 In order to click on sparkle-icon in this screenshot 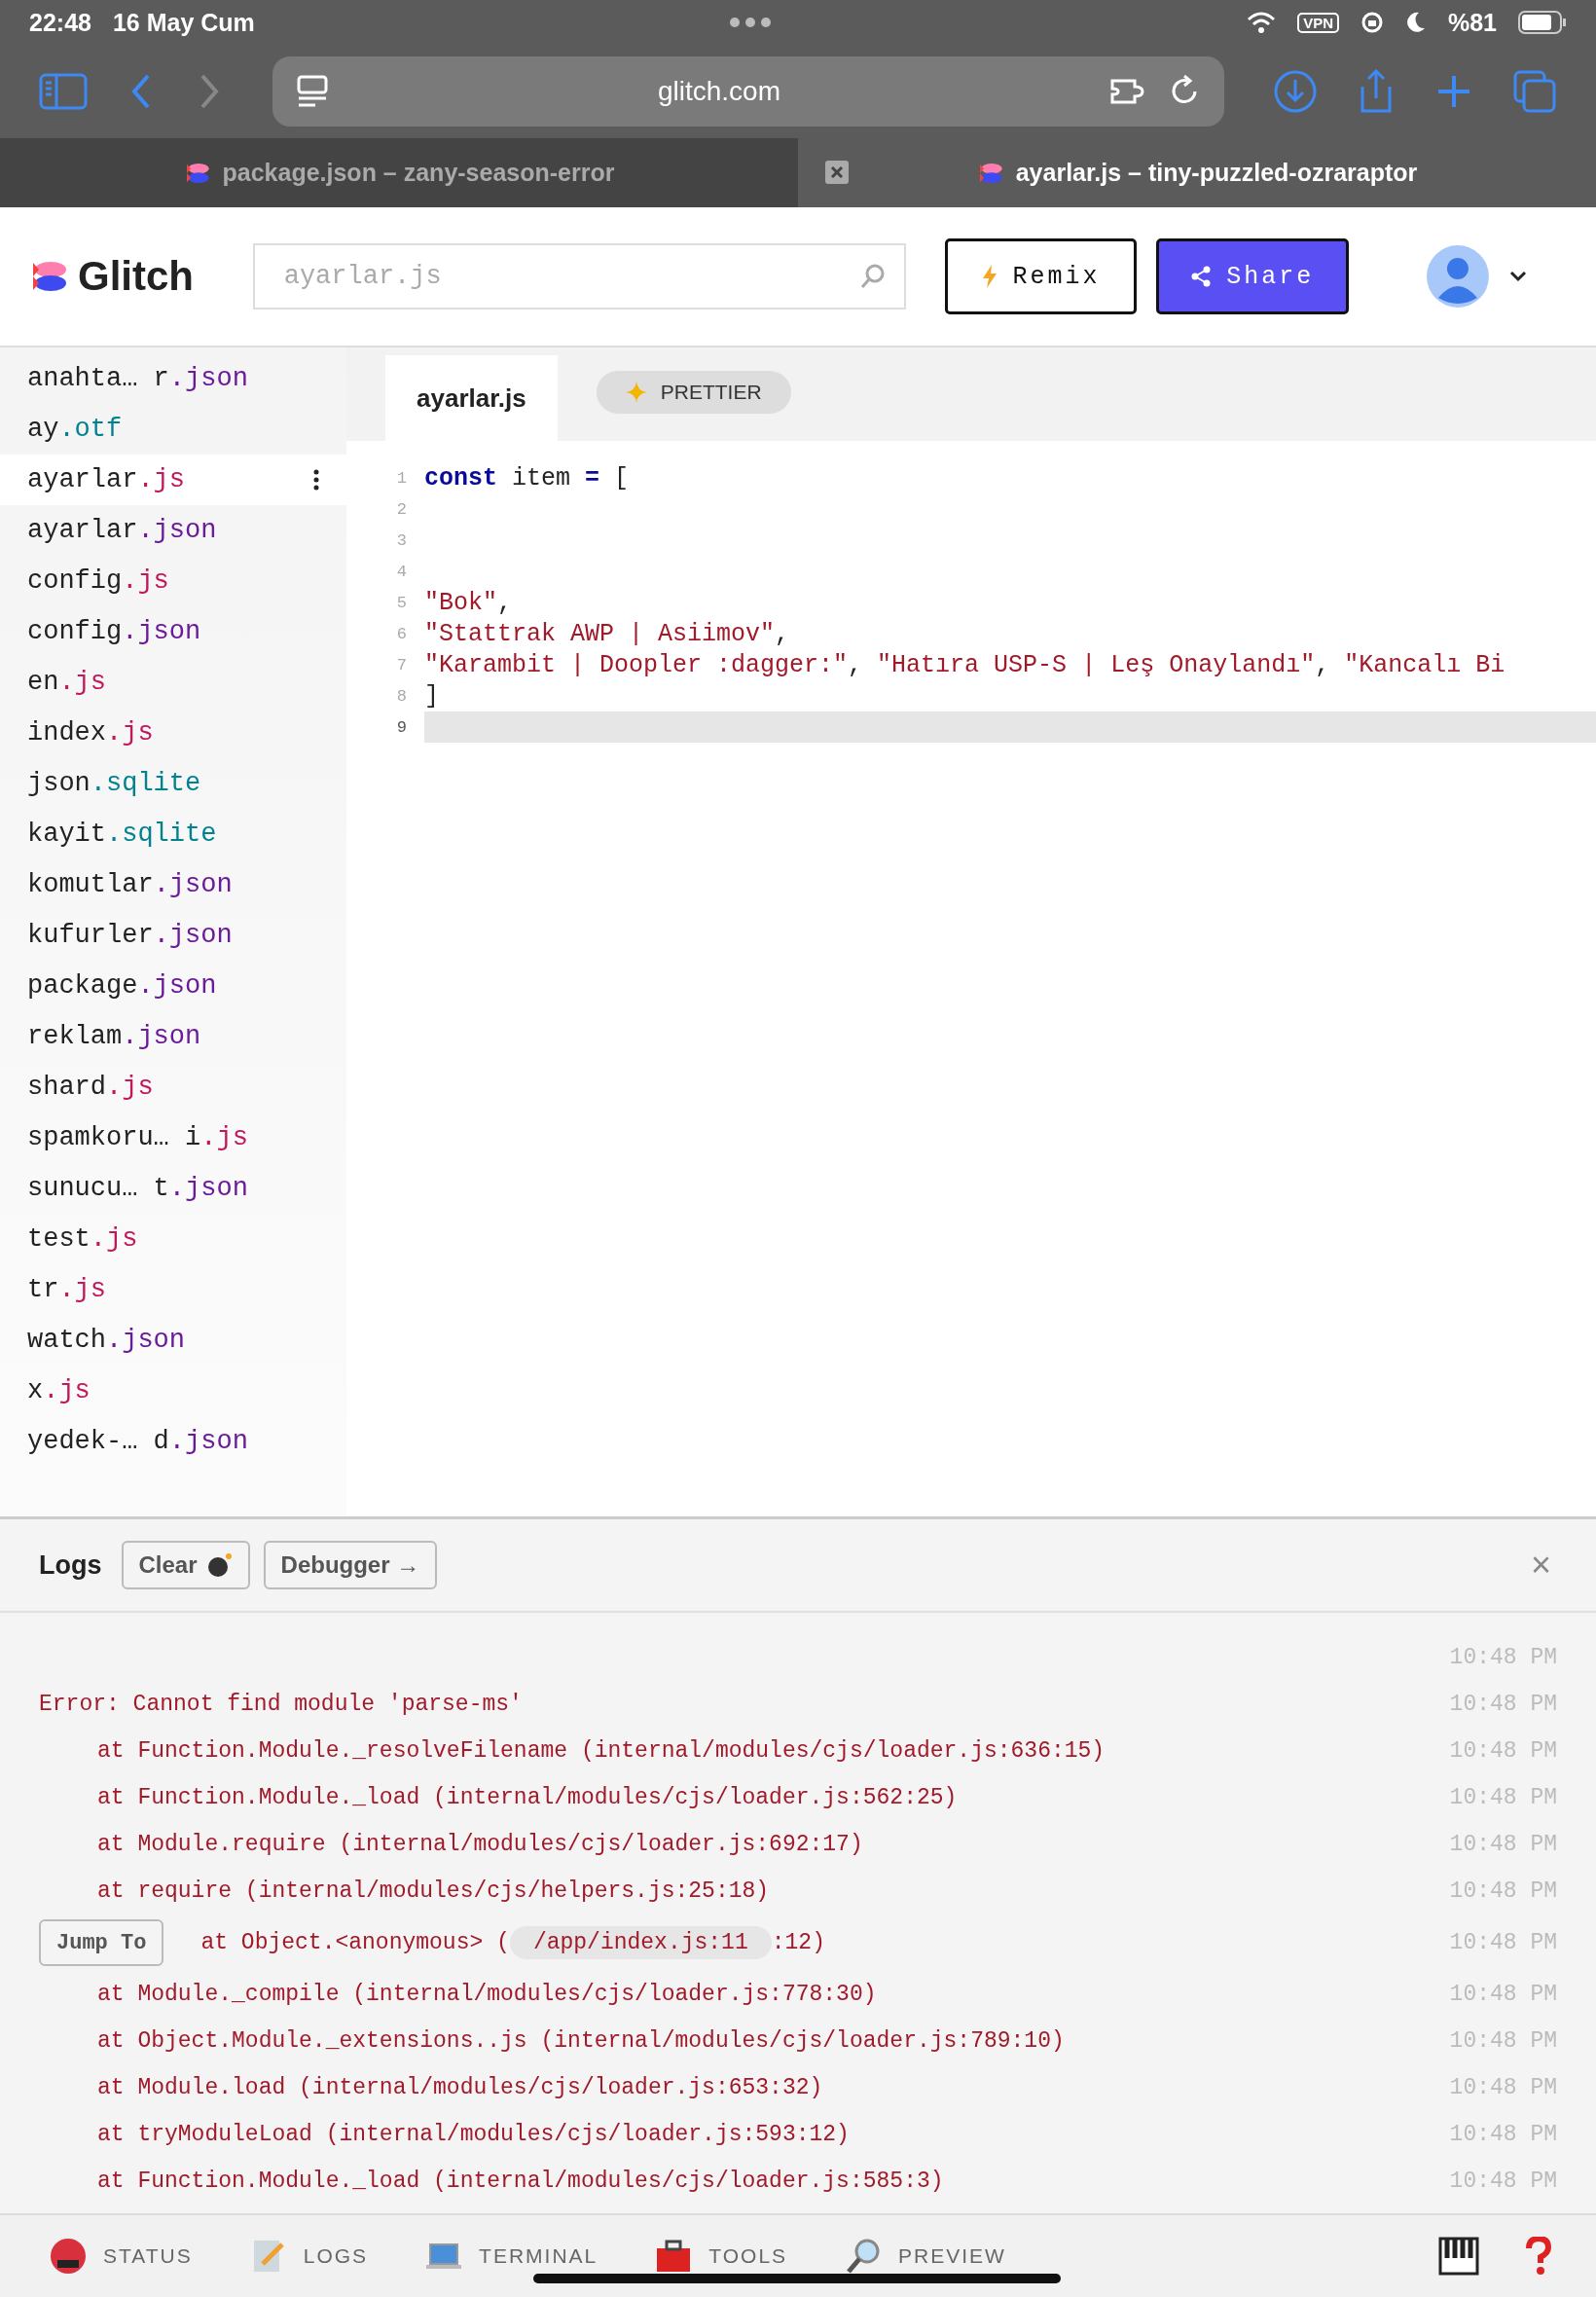, I will do `click(636, 392)`.